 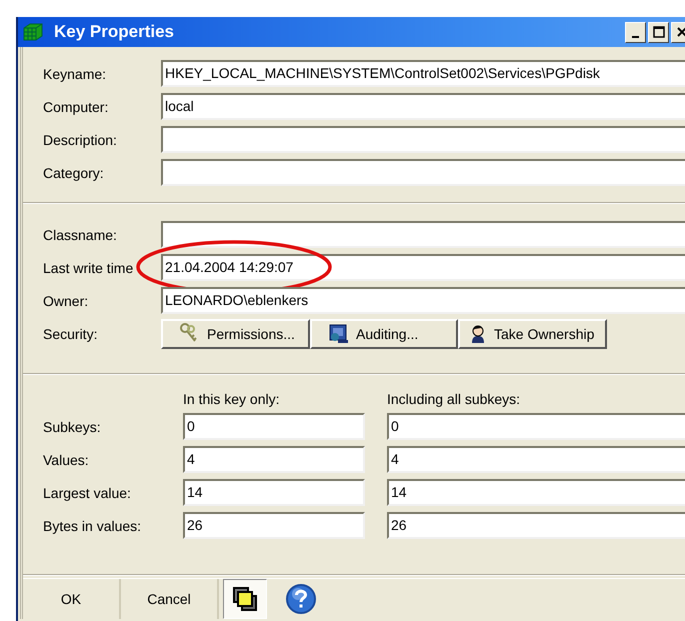 I want to click on field-label: Category:, so click(x=74, y=172).